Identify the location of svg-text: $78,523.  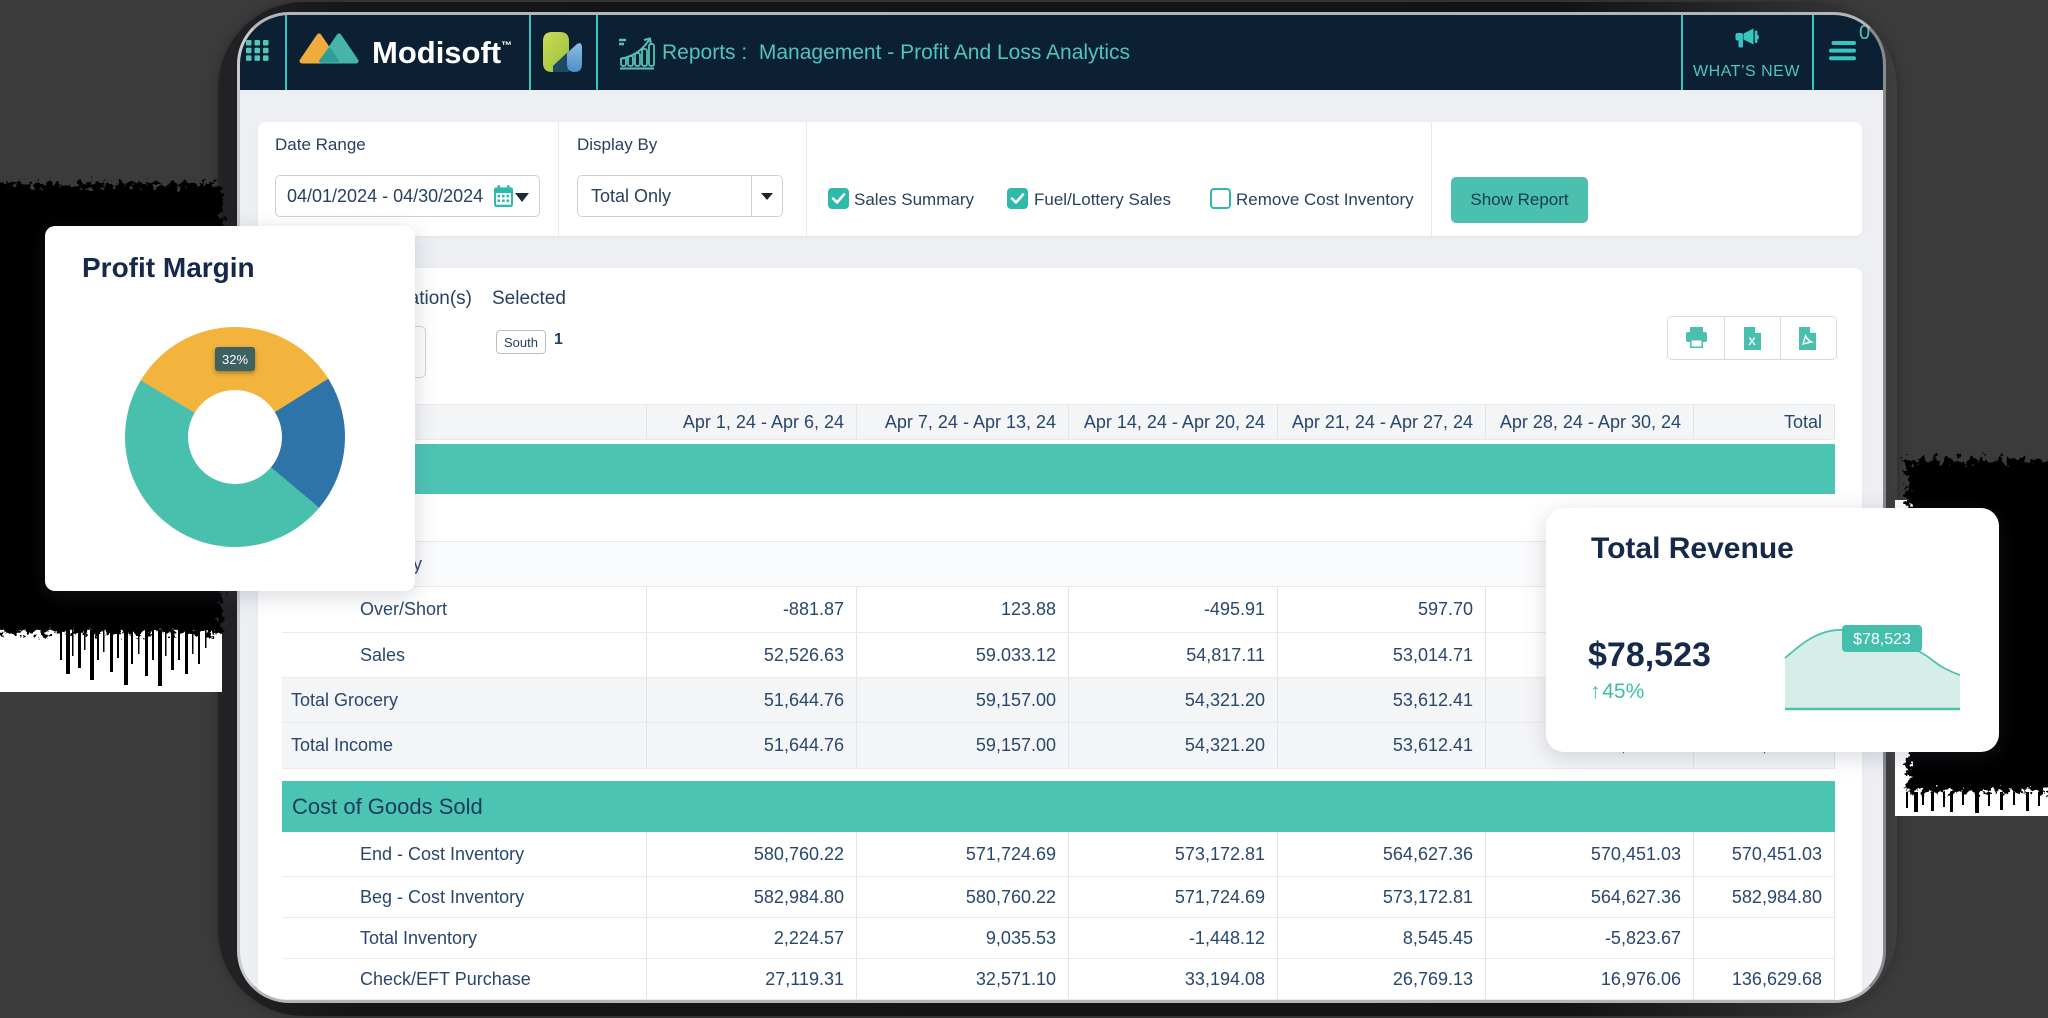
(1882, 639).